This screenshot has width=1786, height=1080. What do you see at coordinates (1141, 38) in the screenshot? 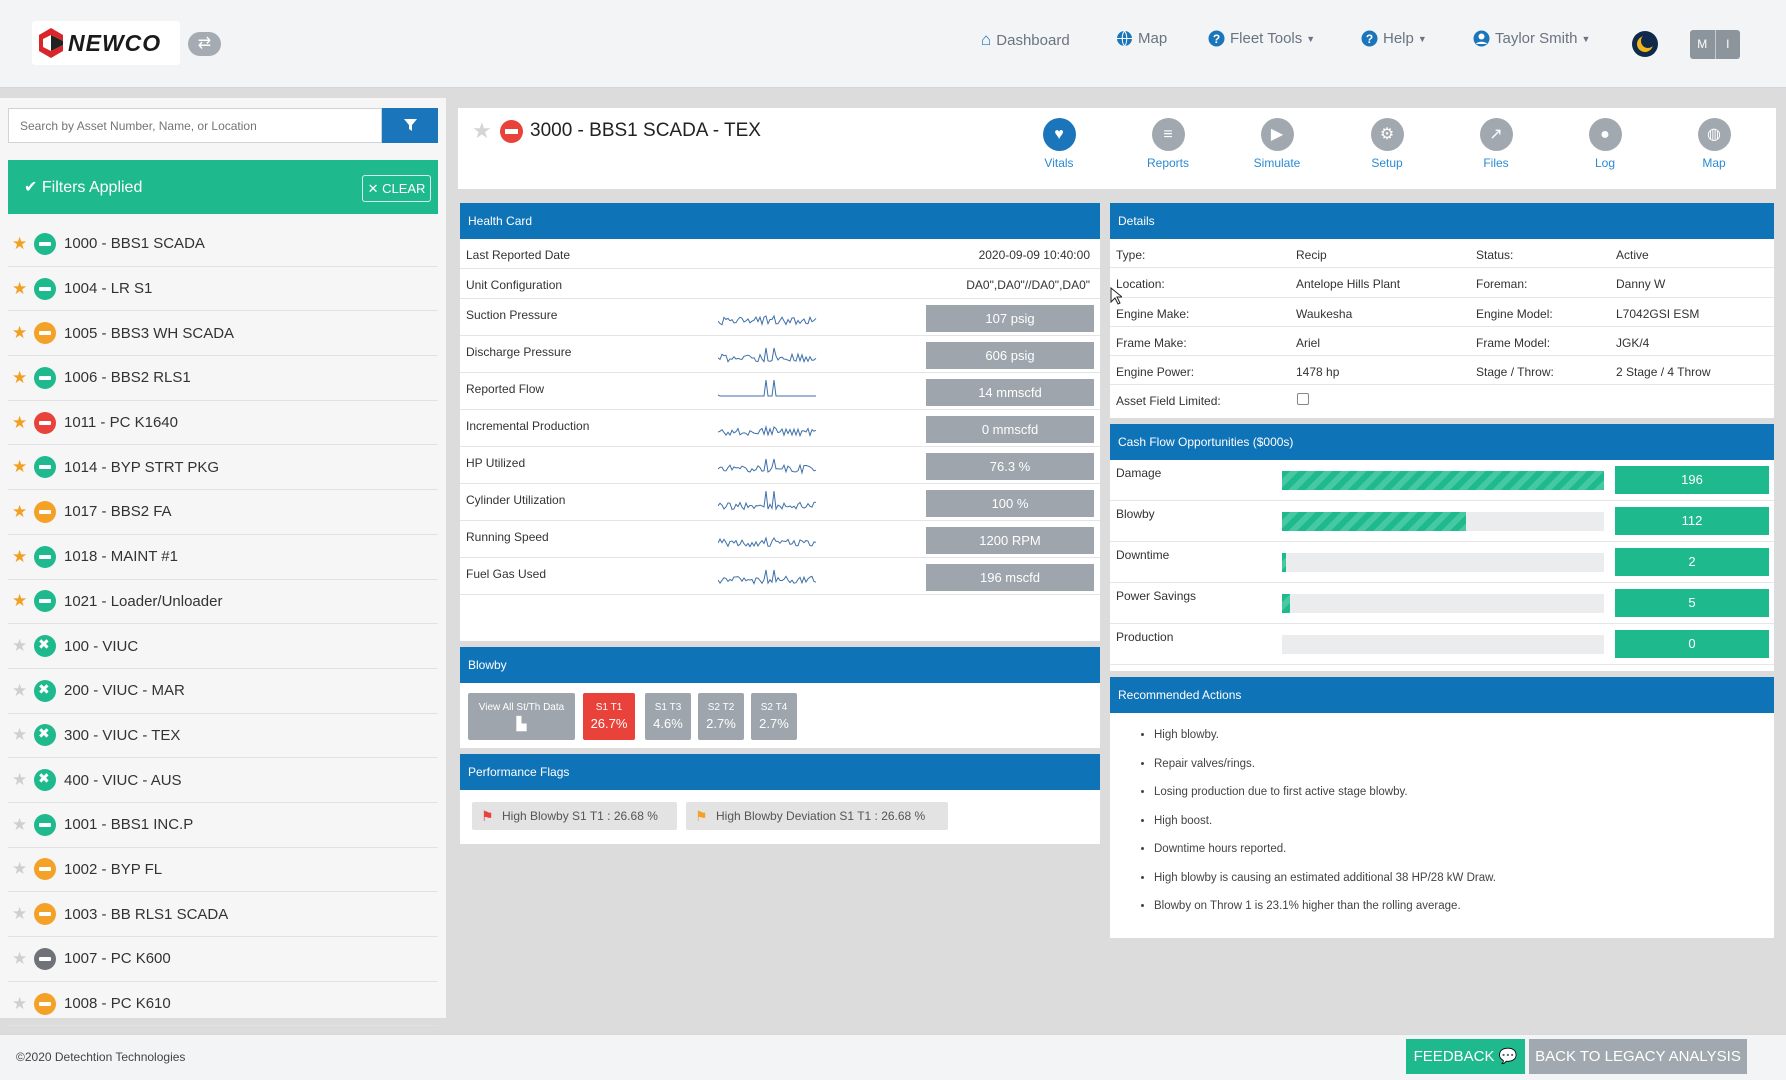
I see `nav-map: Map` at bounding box center [1141, 38].